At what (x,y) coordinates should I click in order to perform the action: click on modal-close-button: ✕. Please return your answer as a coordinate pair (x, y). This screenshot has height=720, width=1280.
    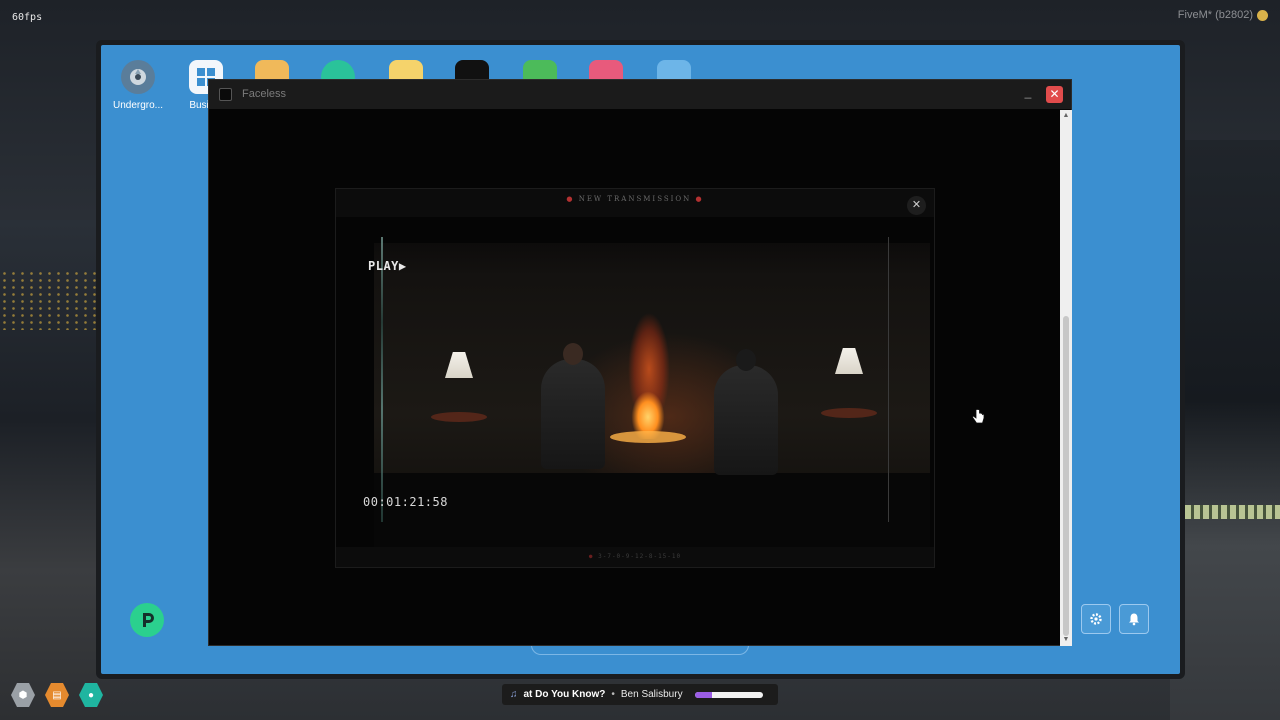
    Looking at the image, I should click on (916, 205).